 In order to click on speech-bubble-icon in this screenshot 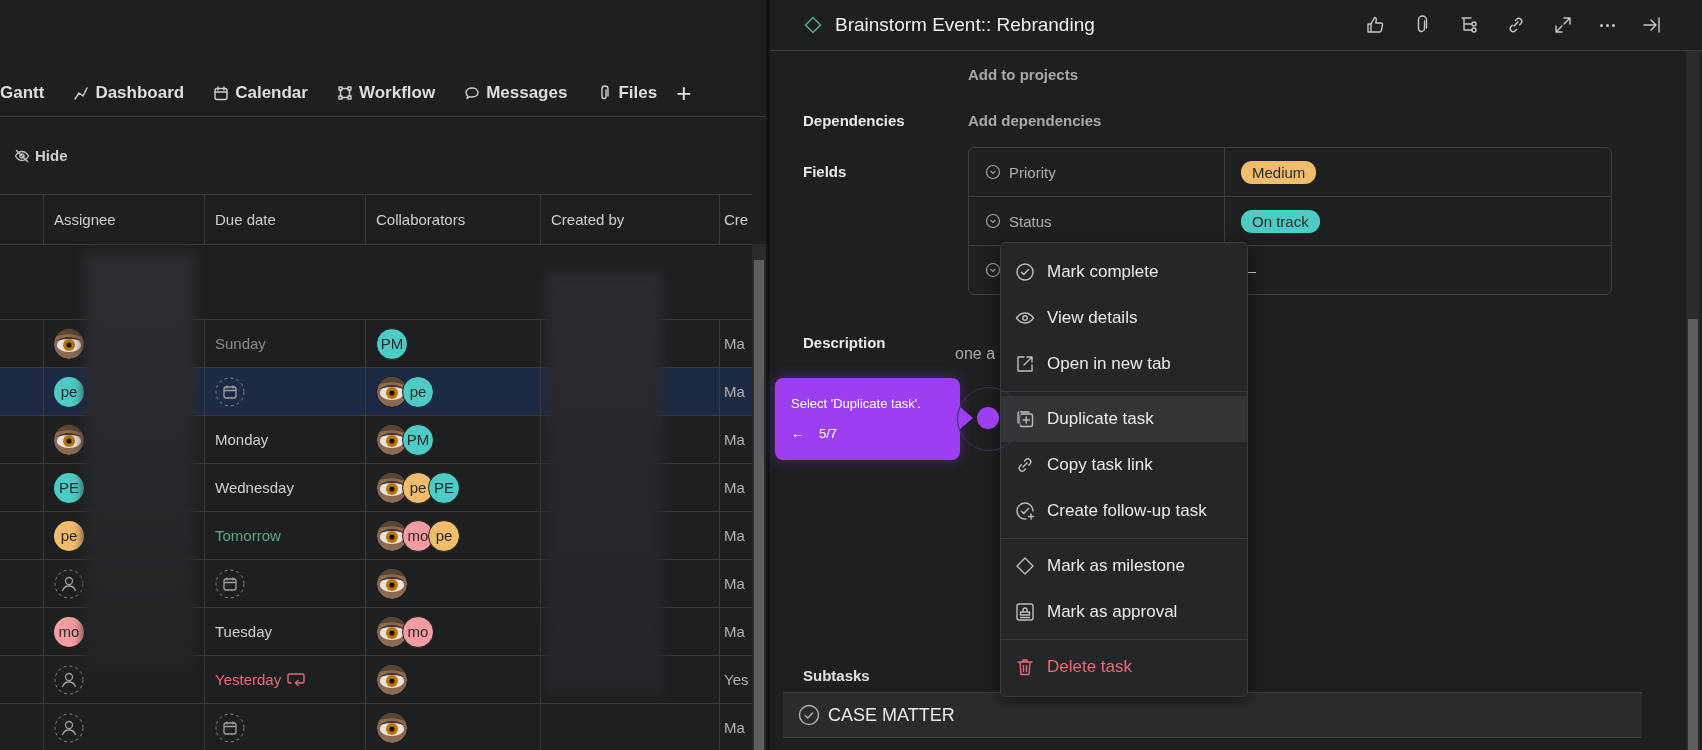, I will do `click(472, 93)`.